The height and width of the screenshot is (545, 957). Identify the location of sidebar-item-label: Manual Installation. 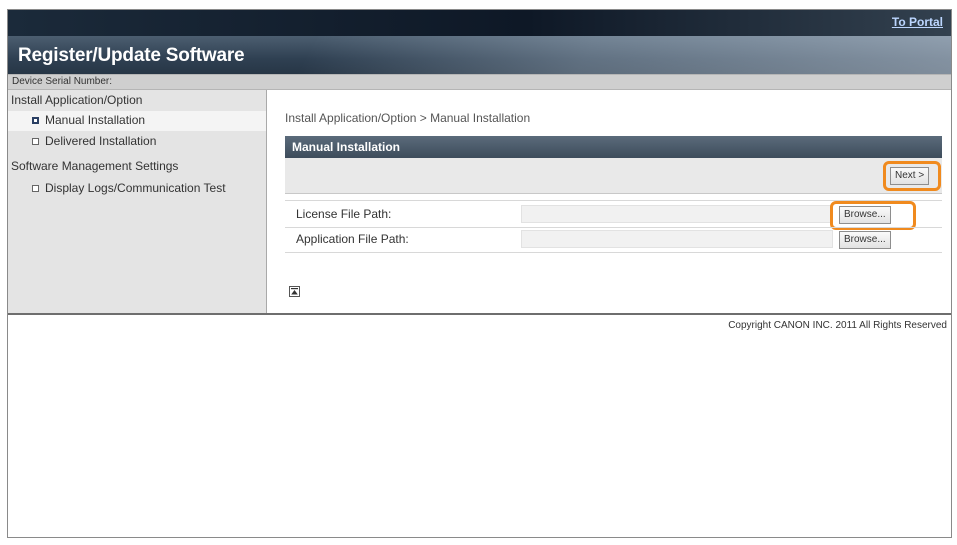
(95, 120).